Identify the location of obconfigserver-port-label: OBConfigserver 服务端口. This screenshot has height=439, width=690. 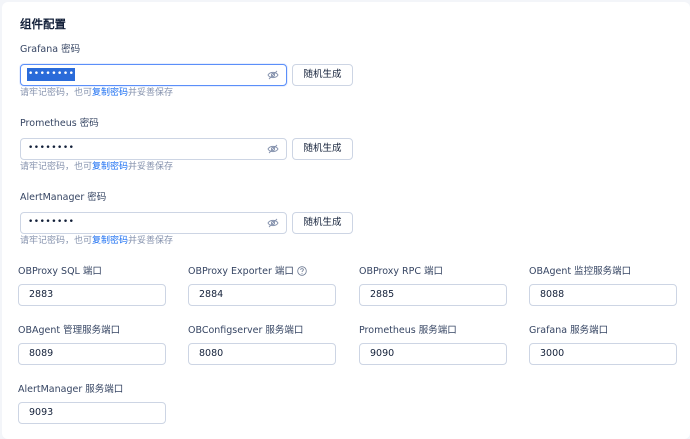
(246, 330).